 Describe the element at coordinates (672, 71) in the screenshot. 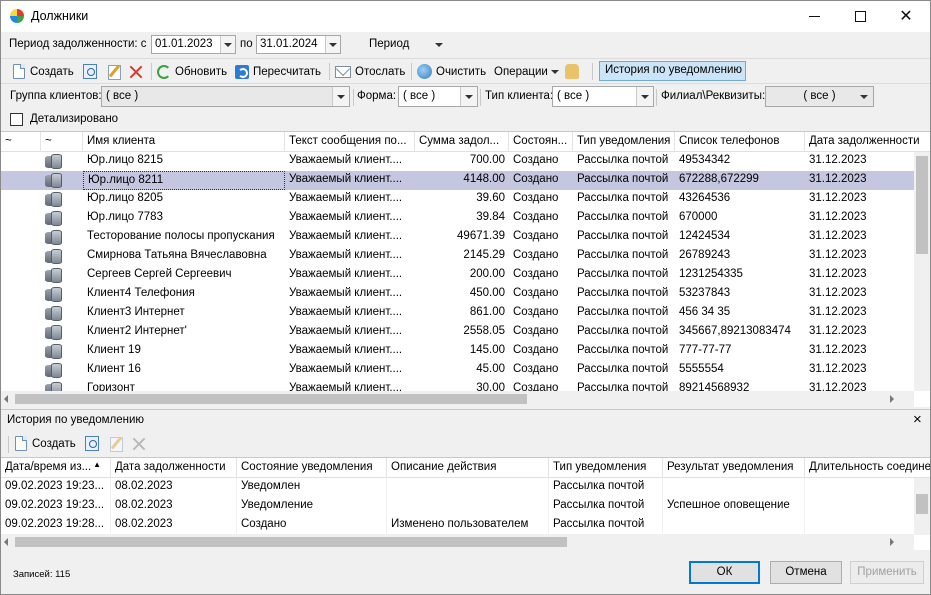

I see `history-toggle-button: История по уведомлению` at that location.